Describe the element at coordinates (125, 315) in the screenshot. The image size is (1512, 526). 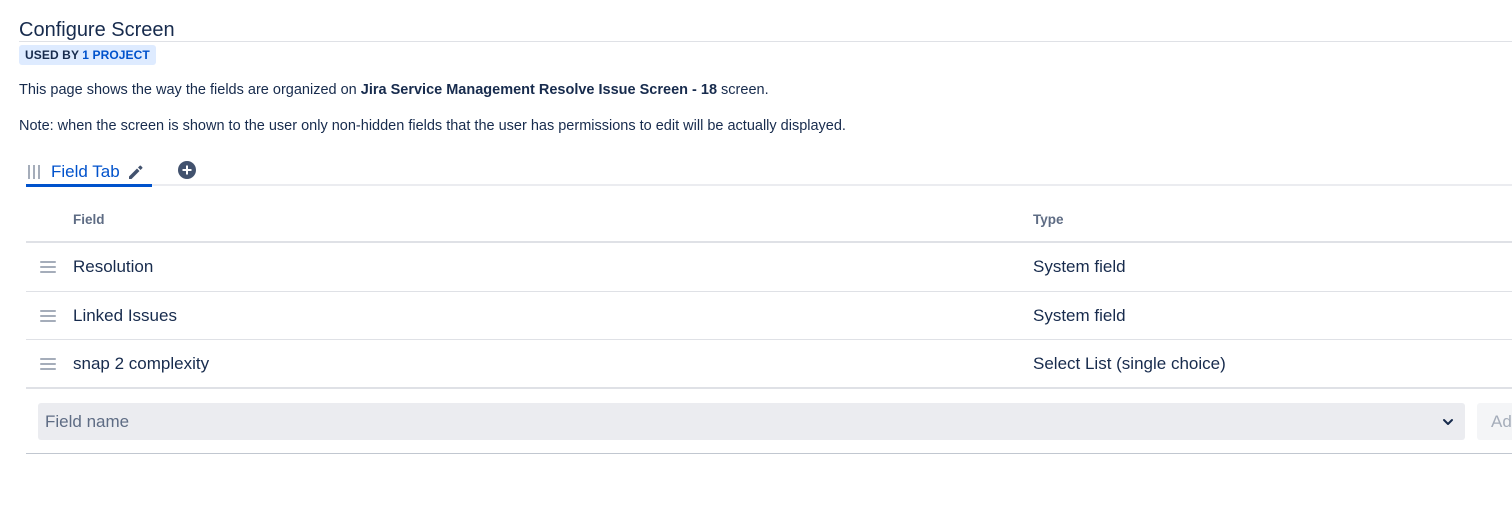
I see `field-name-cell: Linked Issues` at that location.